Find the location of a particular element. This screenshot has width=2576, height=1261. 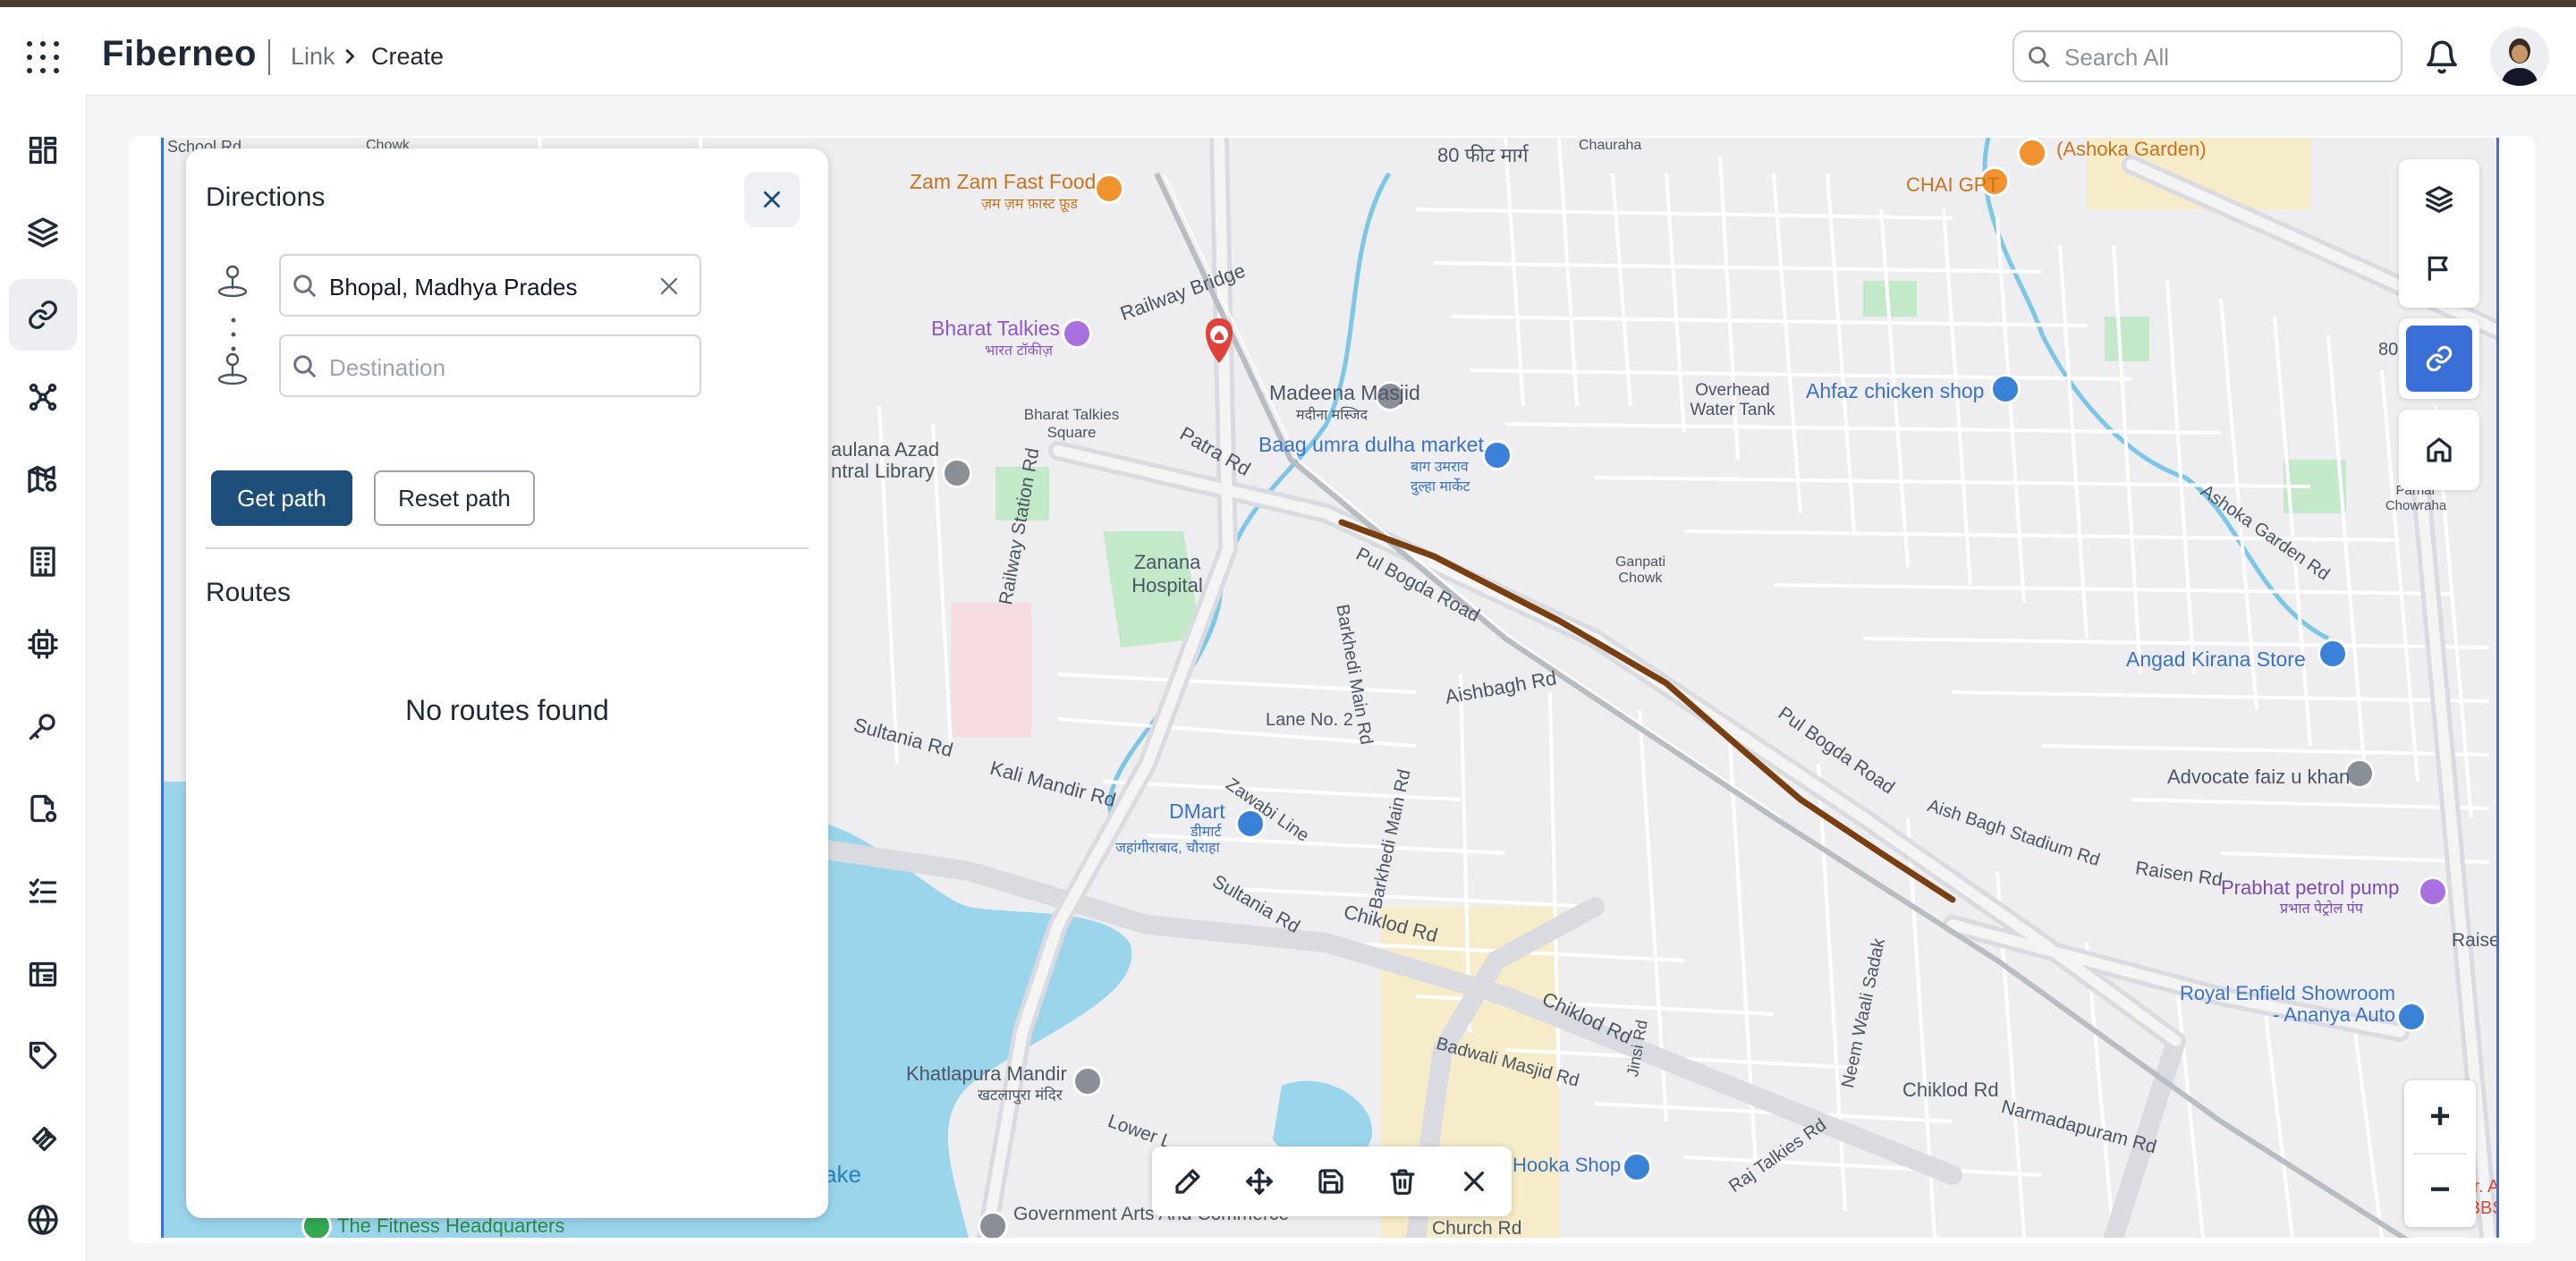

temple-poi-icon is located at coordinates (1087, 1081).